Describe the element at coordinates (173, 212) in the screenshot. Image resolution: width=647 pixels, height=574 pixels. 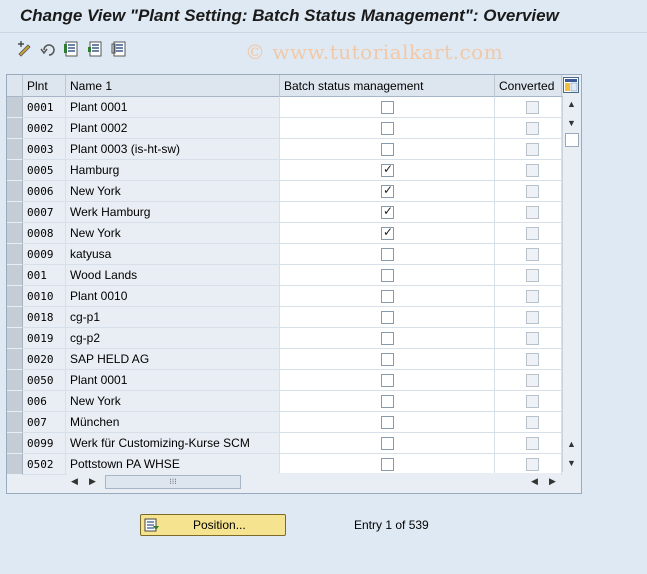
I see `plant-name-cell: Werk Hamburg` at that location.